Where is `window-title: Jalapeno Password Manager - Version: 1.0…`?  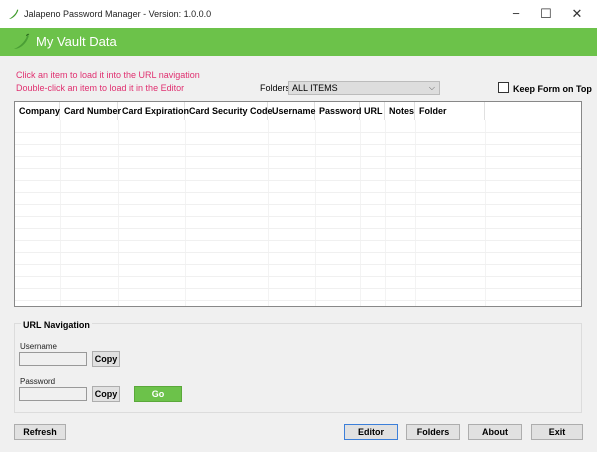 window-title: Jalapeno Password Manager - Version: 1.0… is located at coordinates (118, 14).